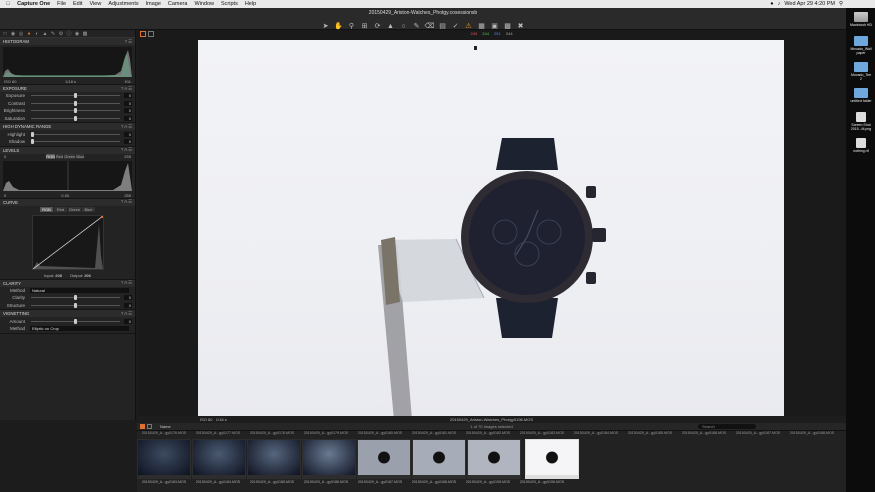 This screenshot has height=492, width=875. I want to click on exposure-tab-icon: ◐, so click(37, 34).